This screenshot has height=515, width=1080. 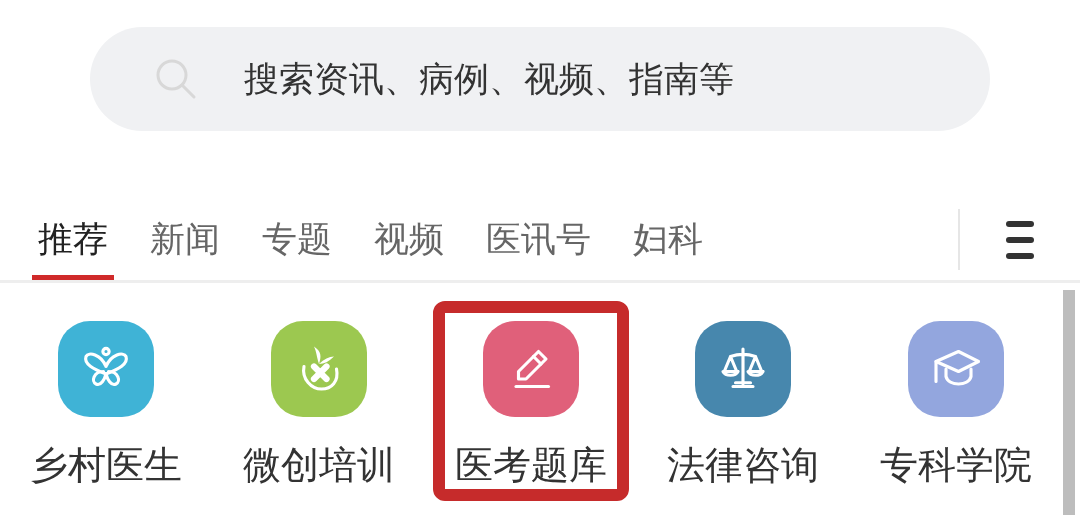 What do you see at coordinates (531, 401) in the screenshot?
I see `highlighted-shortcut: 医考题库` at bounding box center [531, 401].